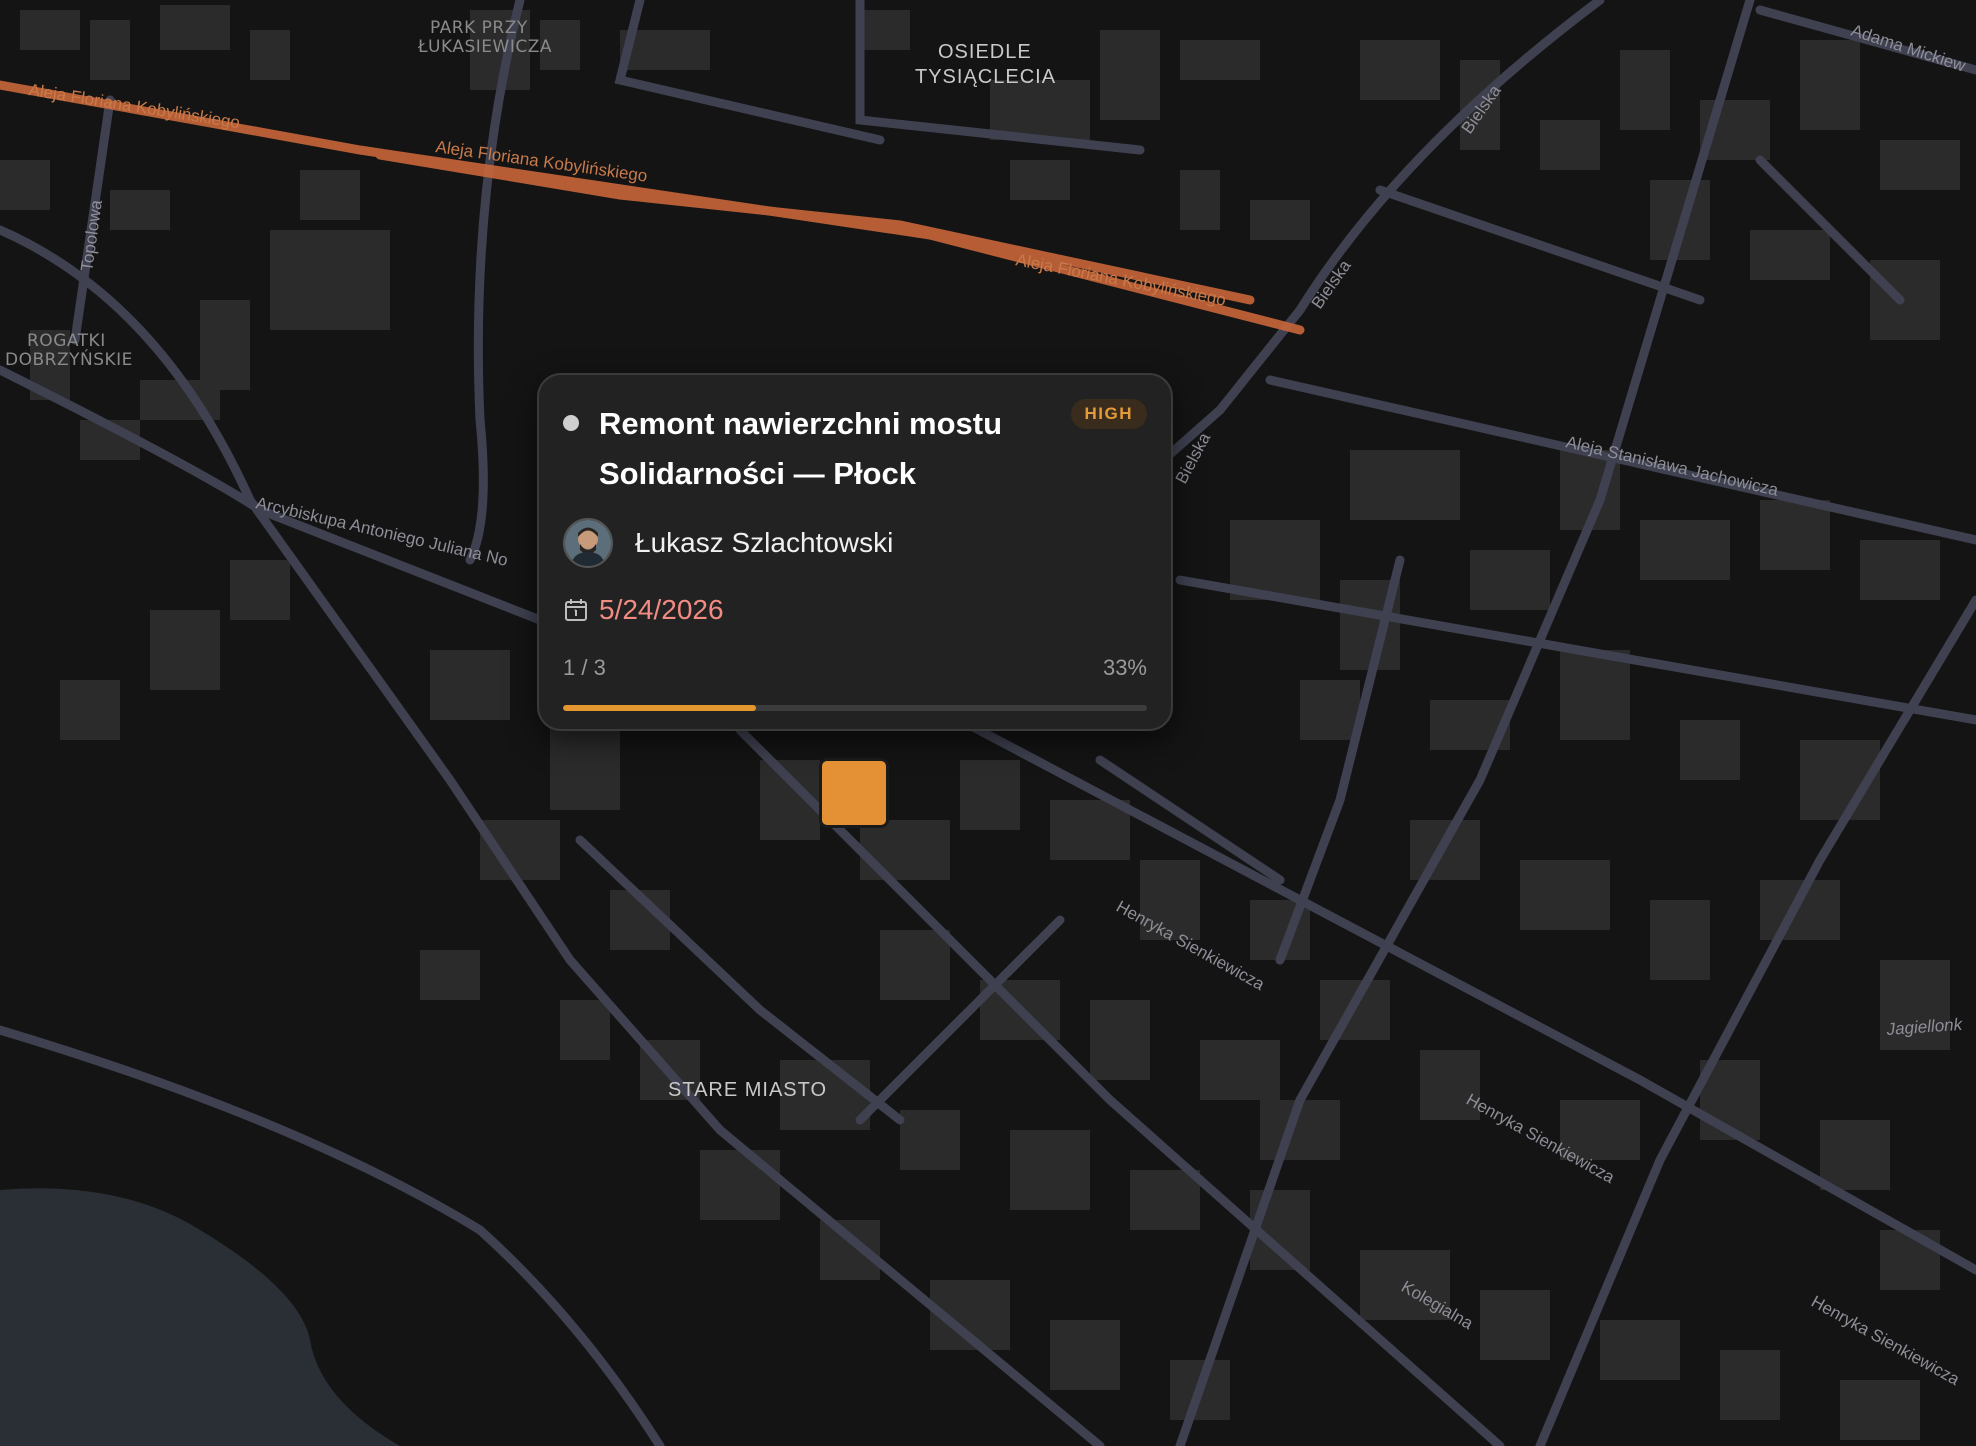  I want to click on progress-count: 1 / 3, so click(584, 667).